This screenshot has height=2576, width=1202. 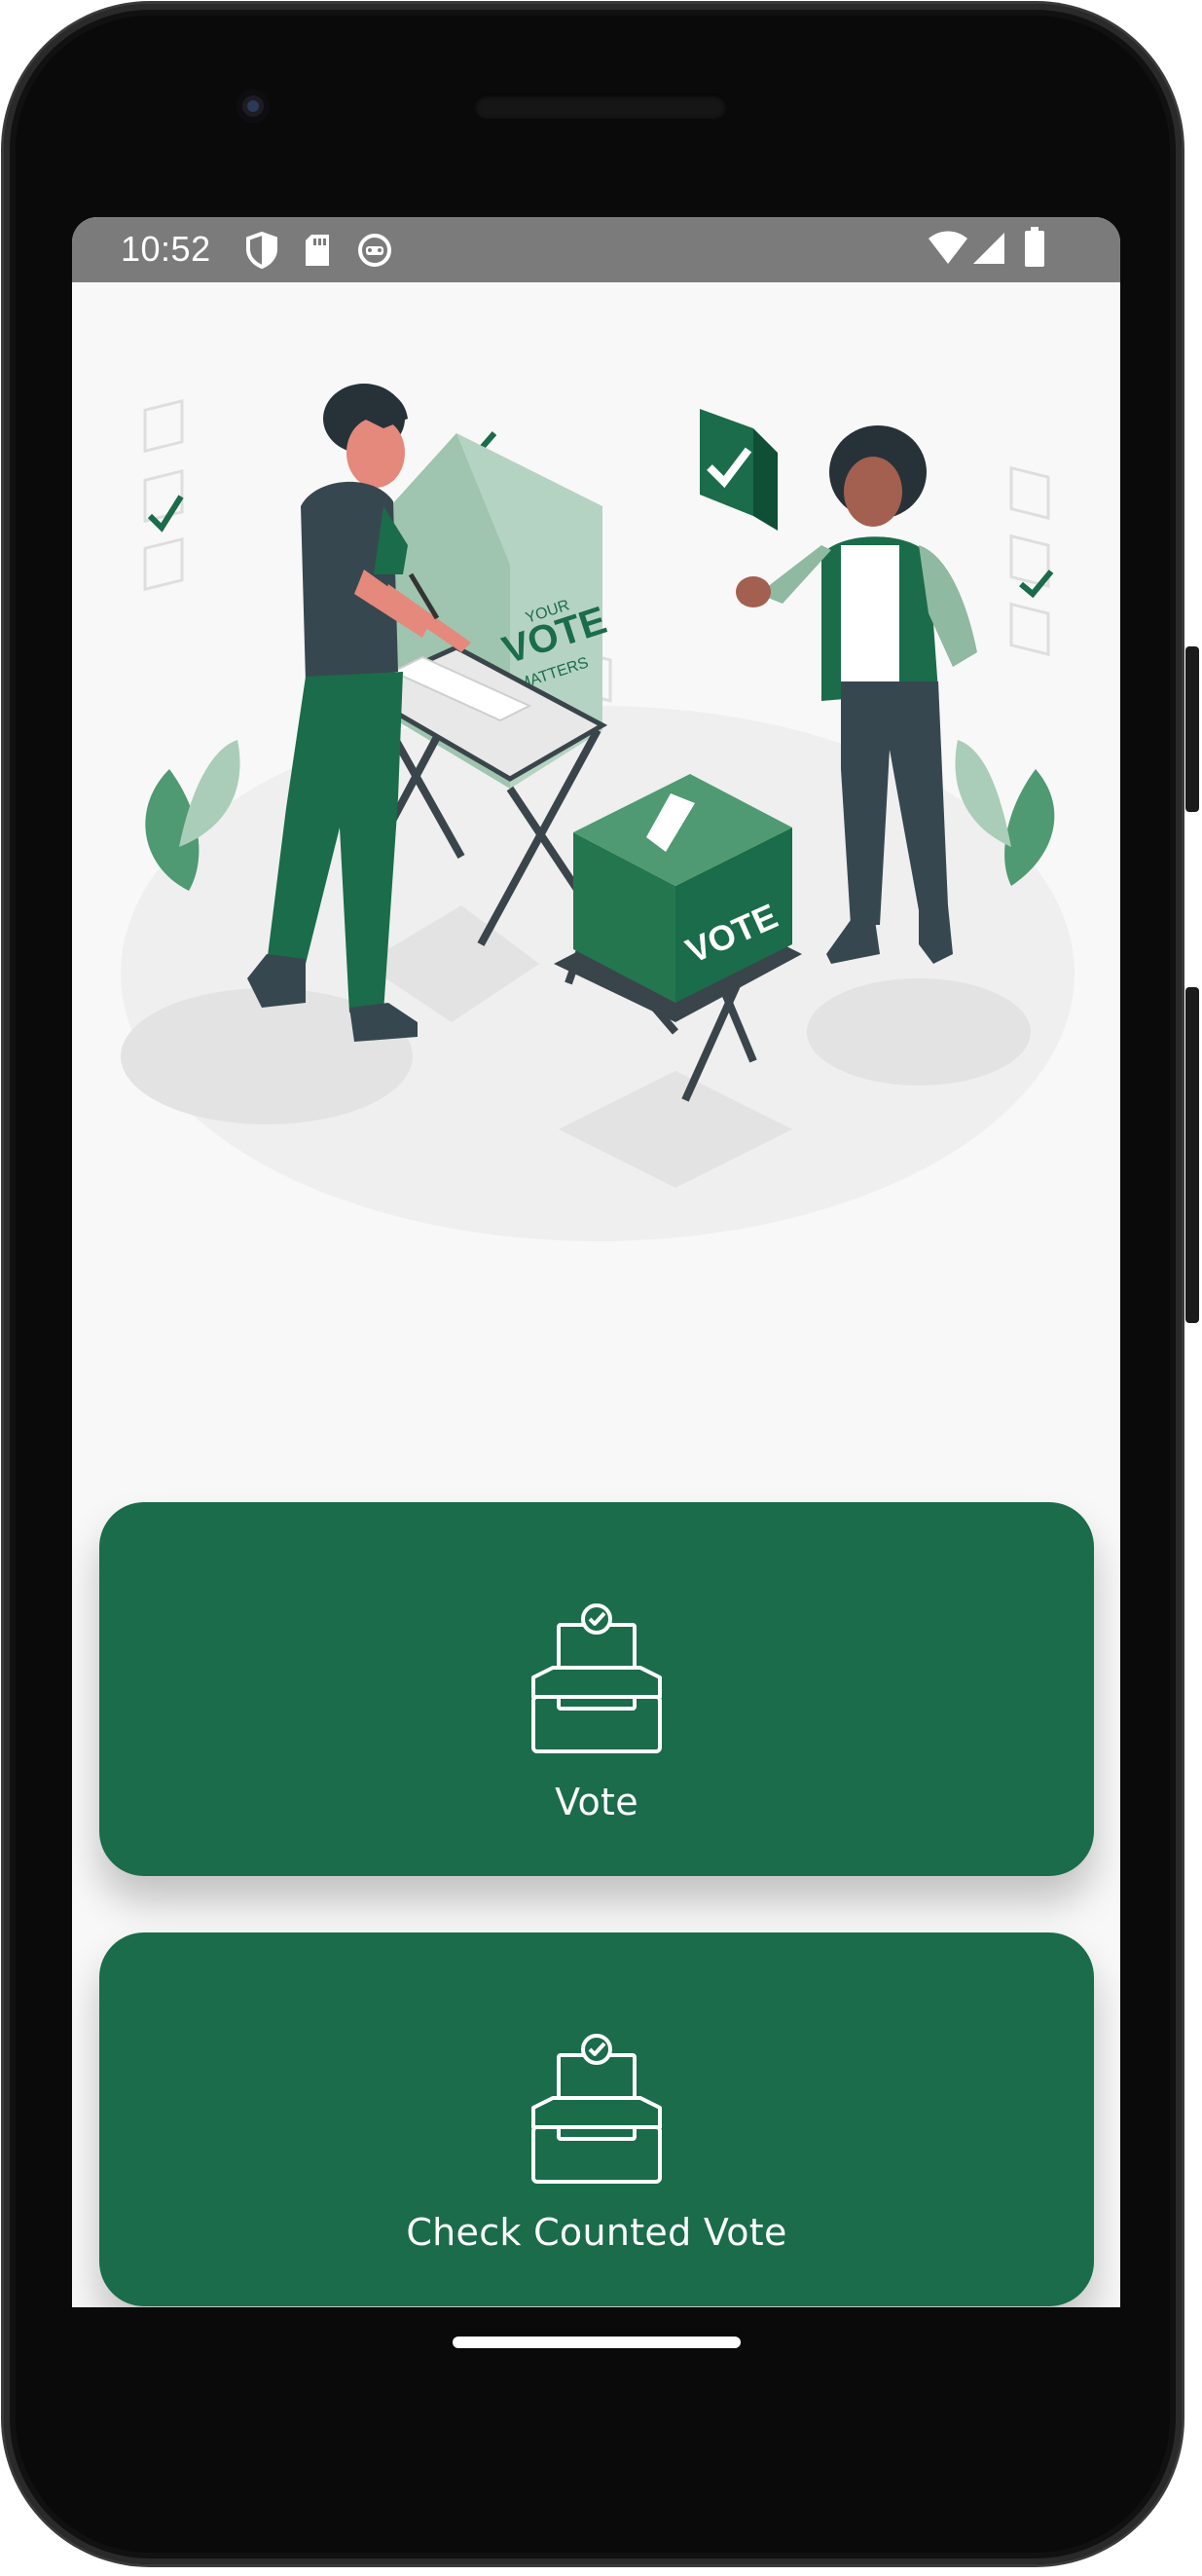 I want to click on power-button, so click(x=1192, y=729).